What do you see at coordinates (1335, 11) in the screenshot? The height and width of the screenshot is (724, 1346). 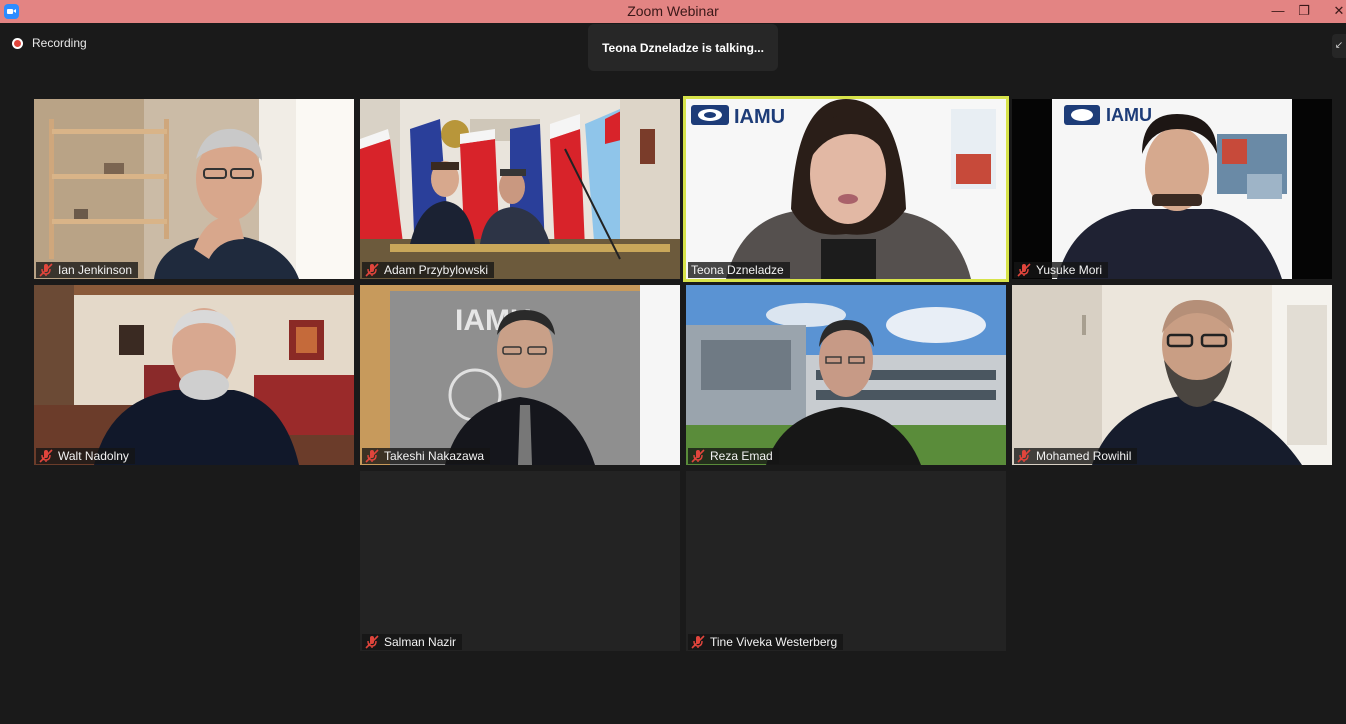 I see `close-button: ✕` at bounding box center [1335, 11].